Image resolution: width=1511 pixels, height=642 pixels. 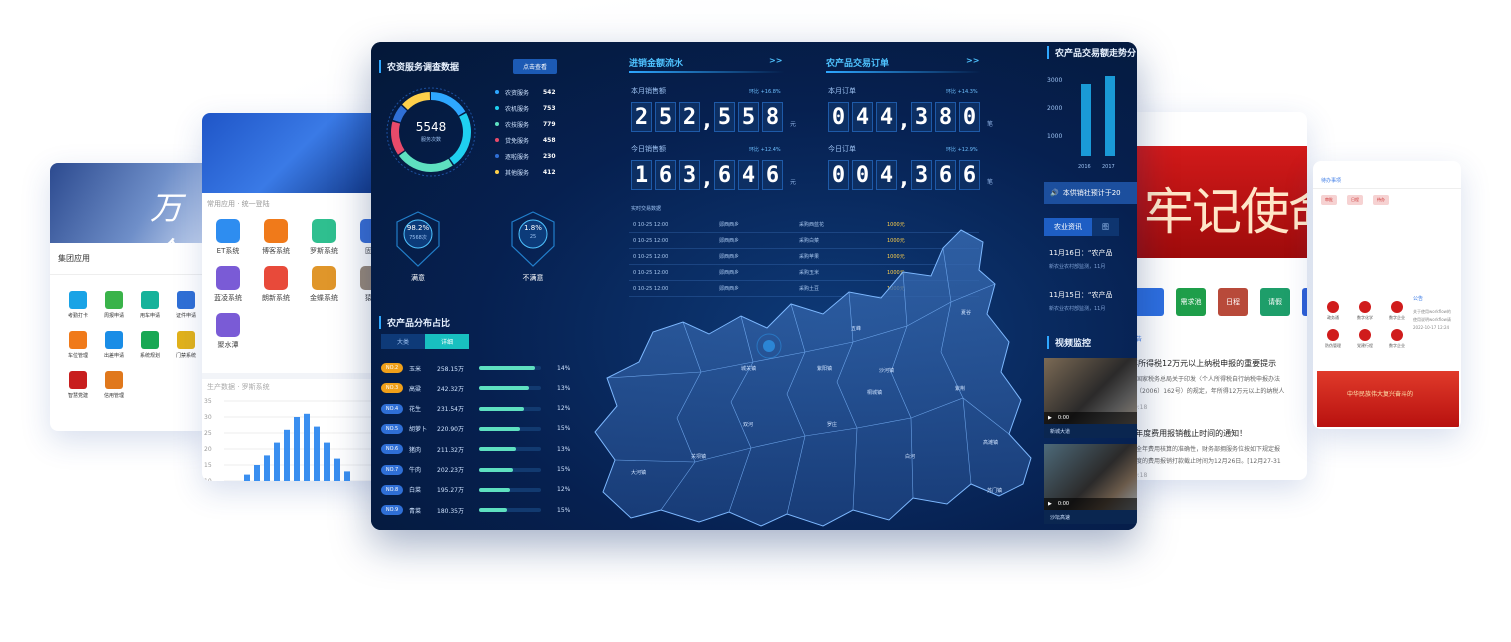 What do you see at coordinates (910, 456) in the screenshot?
I see `map-region-label: 白河` at bounding box center [910, 456].